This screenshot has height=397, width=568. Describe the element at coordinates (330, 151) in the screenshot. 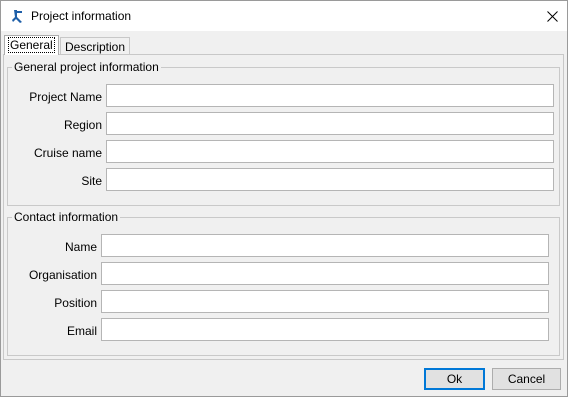

I see `cruise-name-input` at that location.